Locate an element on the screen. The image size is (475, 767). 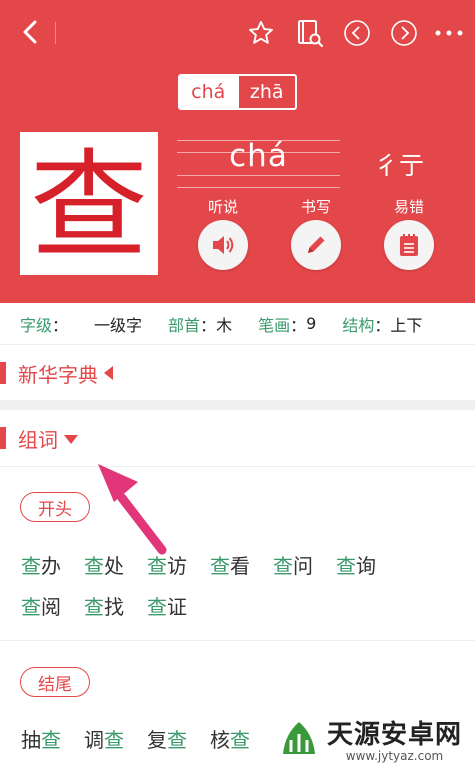
back-arrow-icon is located at coordinates (30, 32).